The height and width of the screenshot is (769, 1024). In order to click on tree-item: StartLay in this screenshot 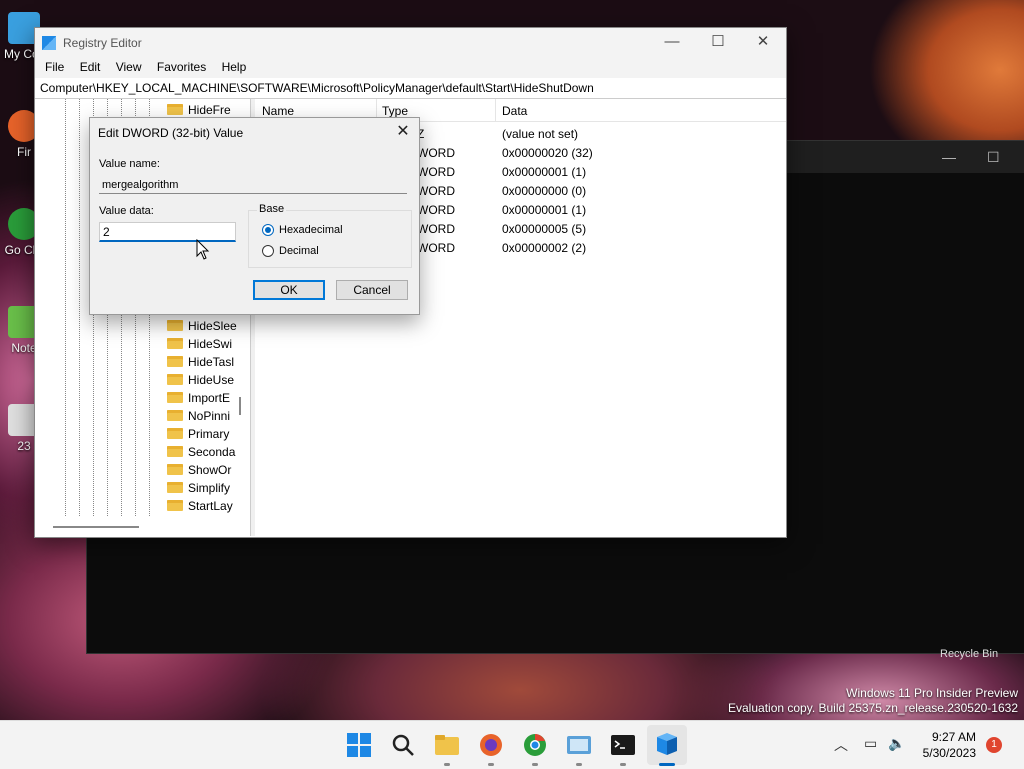, I will do `click(200, 506)`.